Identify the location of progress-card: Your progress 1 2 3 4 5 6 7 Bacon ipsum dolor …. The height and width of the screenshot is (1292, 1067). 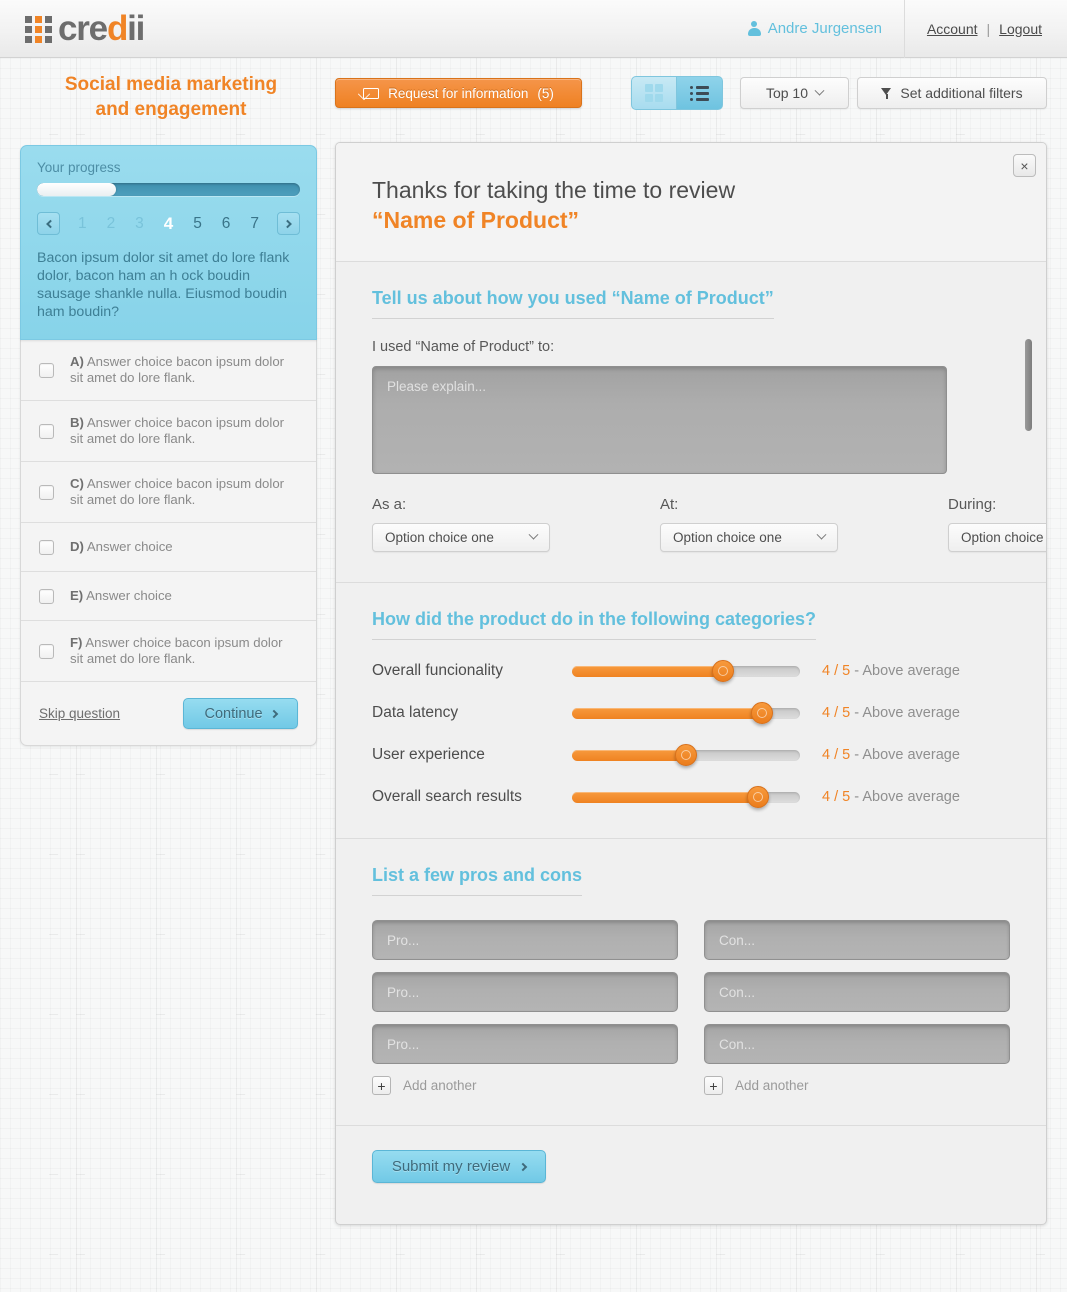
(168, 242).